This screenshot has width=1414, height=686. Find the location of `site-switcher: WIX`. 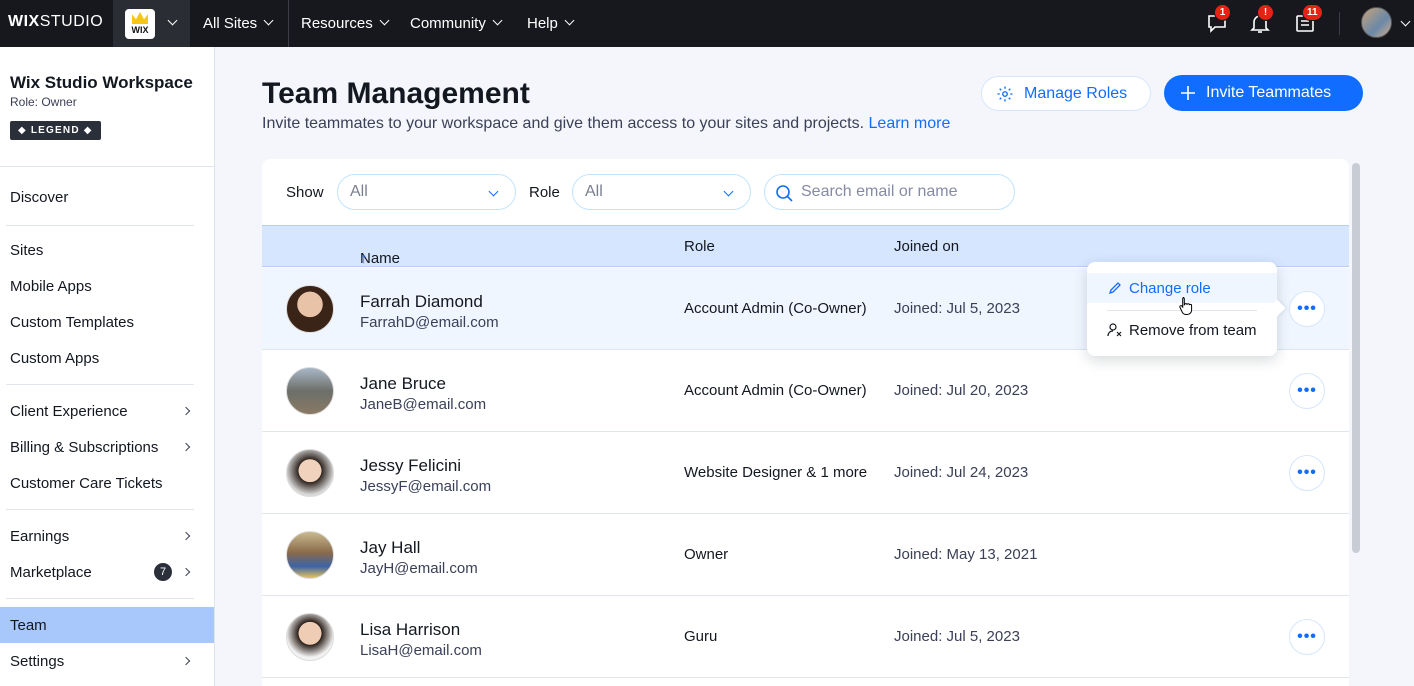

site-switcher: WIX is located at coordinates (151, 23).